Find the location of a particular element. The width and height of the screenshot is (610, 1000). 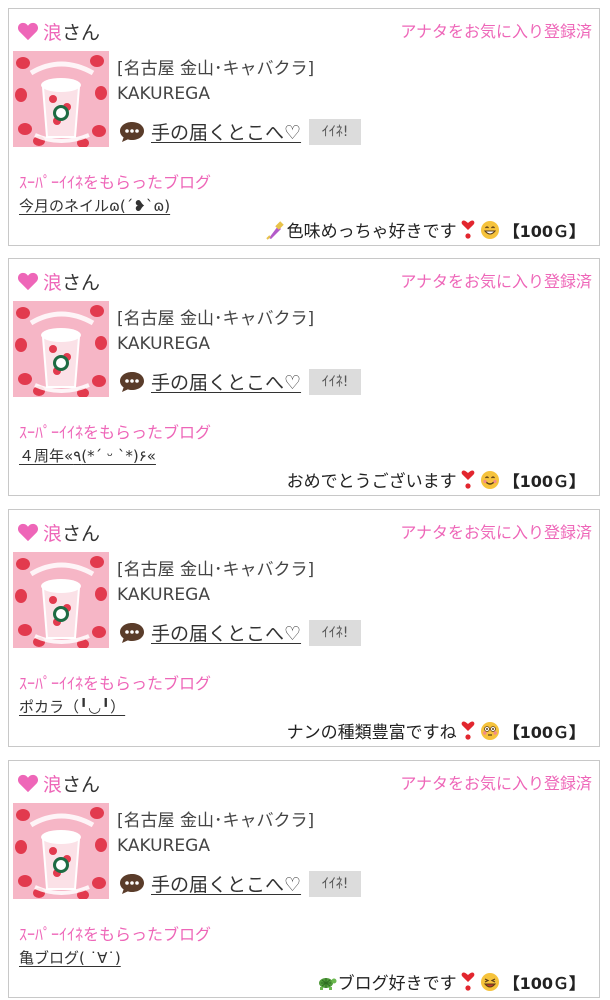

post-title-link: ポカラ（╹◡╹） is located at coordinates (72, 706).